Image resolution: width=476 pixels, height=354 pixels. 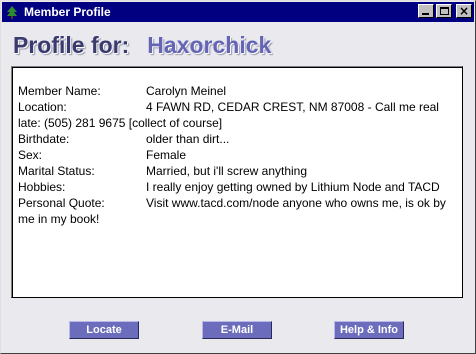 I want to click on maximize-icon, so click(x=444, y=11).